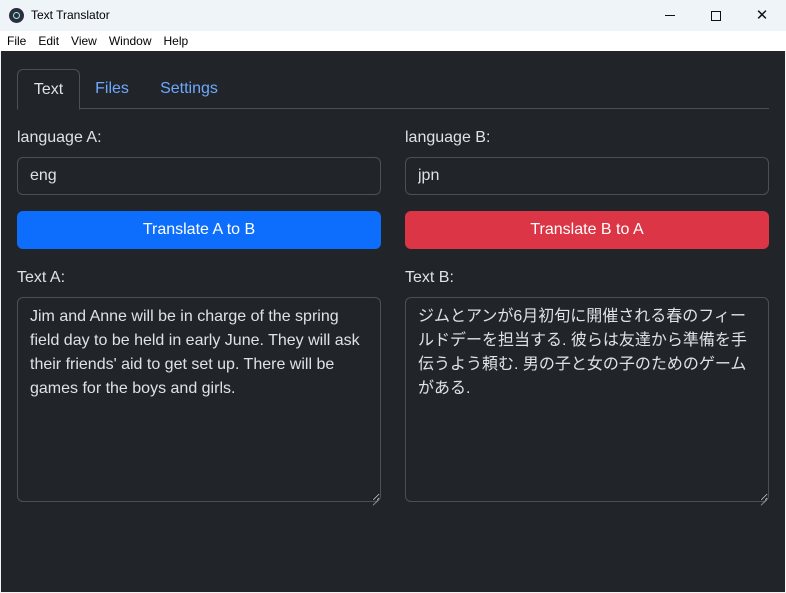 The image size is (786, 593). Describe the element at coordinates (16, 41) in the screenshot. I see `menu-file: File` at that location.